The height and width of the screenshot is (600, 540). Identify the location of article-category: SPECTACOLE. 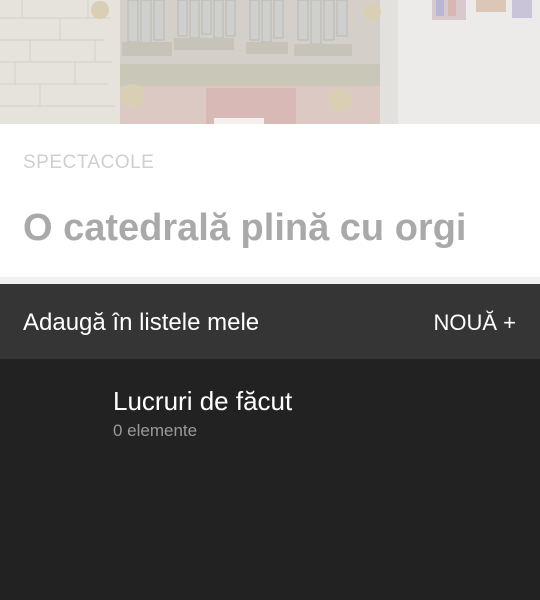
(89, 162).